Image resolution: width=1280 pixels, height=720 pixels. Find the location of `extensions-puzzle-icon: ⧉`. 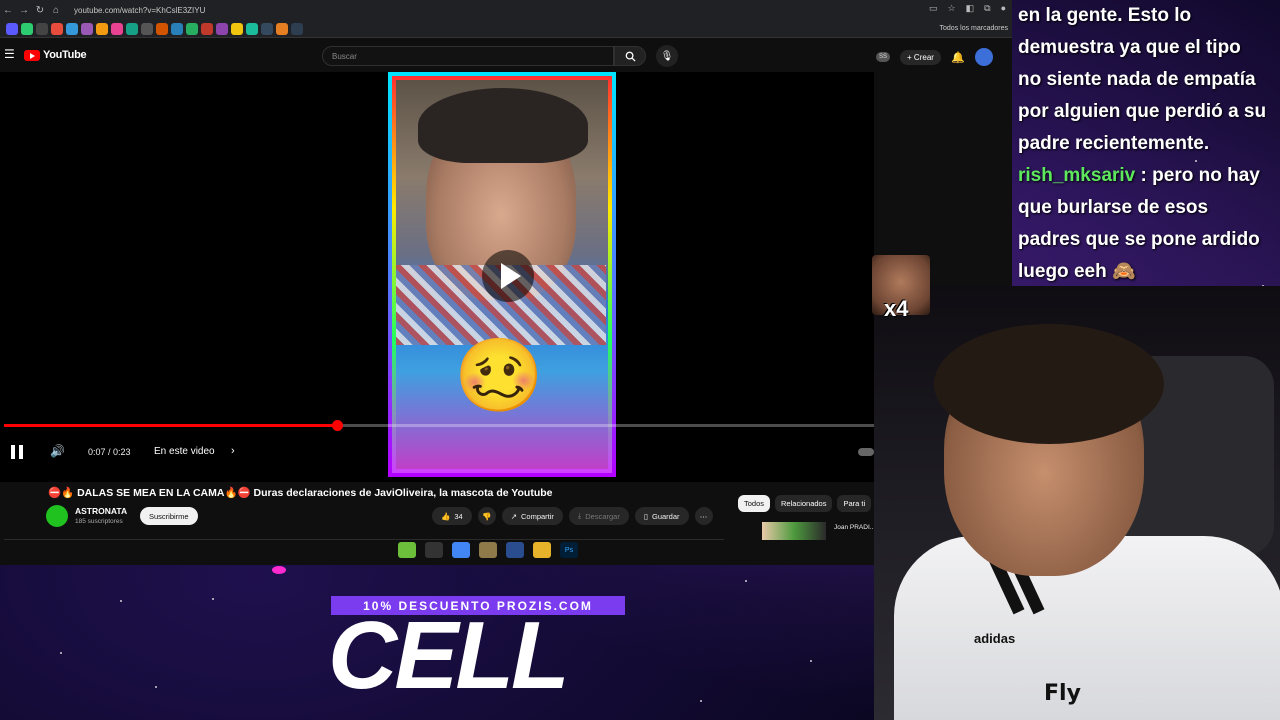

extensions-puzzle-icon: ⧉ is located at coordinates (987, 8).